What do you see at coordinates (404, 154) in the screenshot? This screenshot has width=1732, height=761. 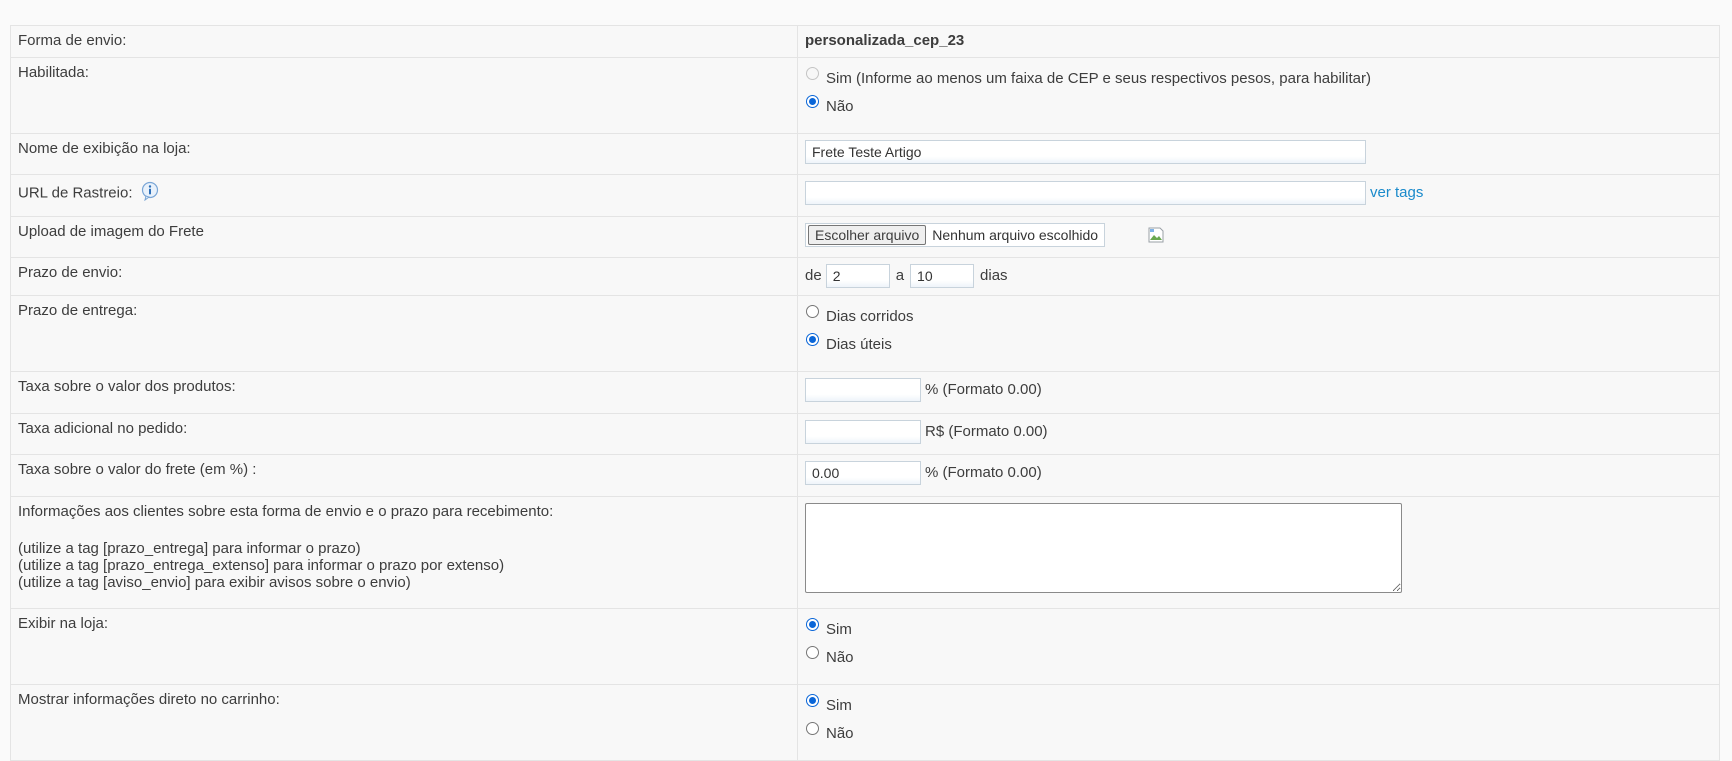 I see `nome-exibicao-label: Nome de exibição na loja:` at bounding box center [404, 154].